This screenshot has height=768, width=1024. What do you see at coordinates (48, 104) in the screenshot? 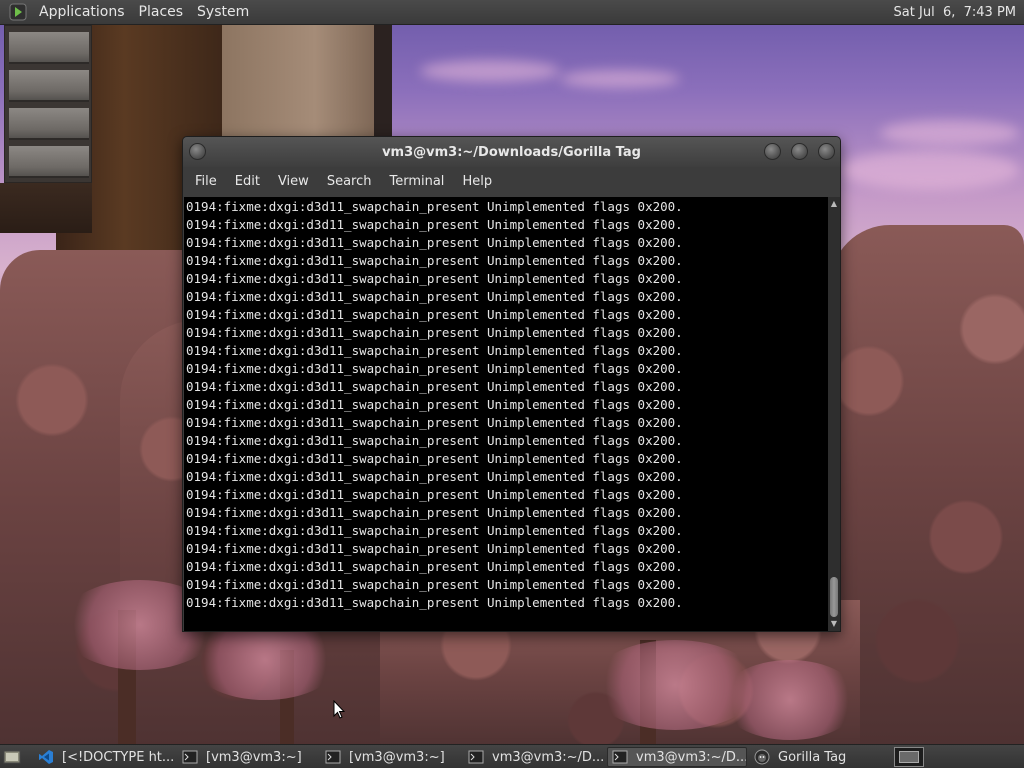
I see `ladder` at bounding box center [48, 104].